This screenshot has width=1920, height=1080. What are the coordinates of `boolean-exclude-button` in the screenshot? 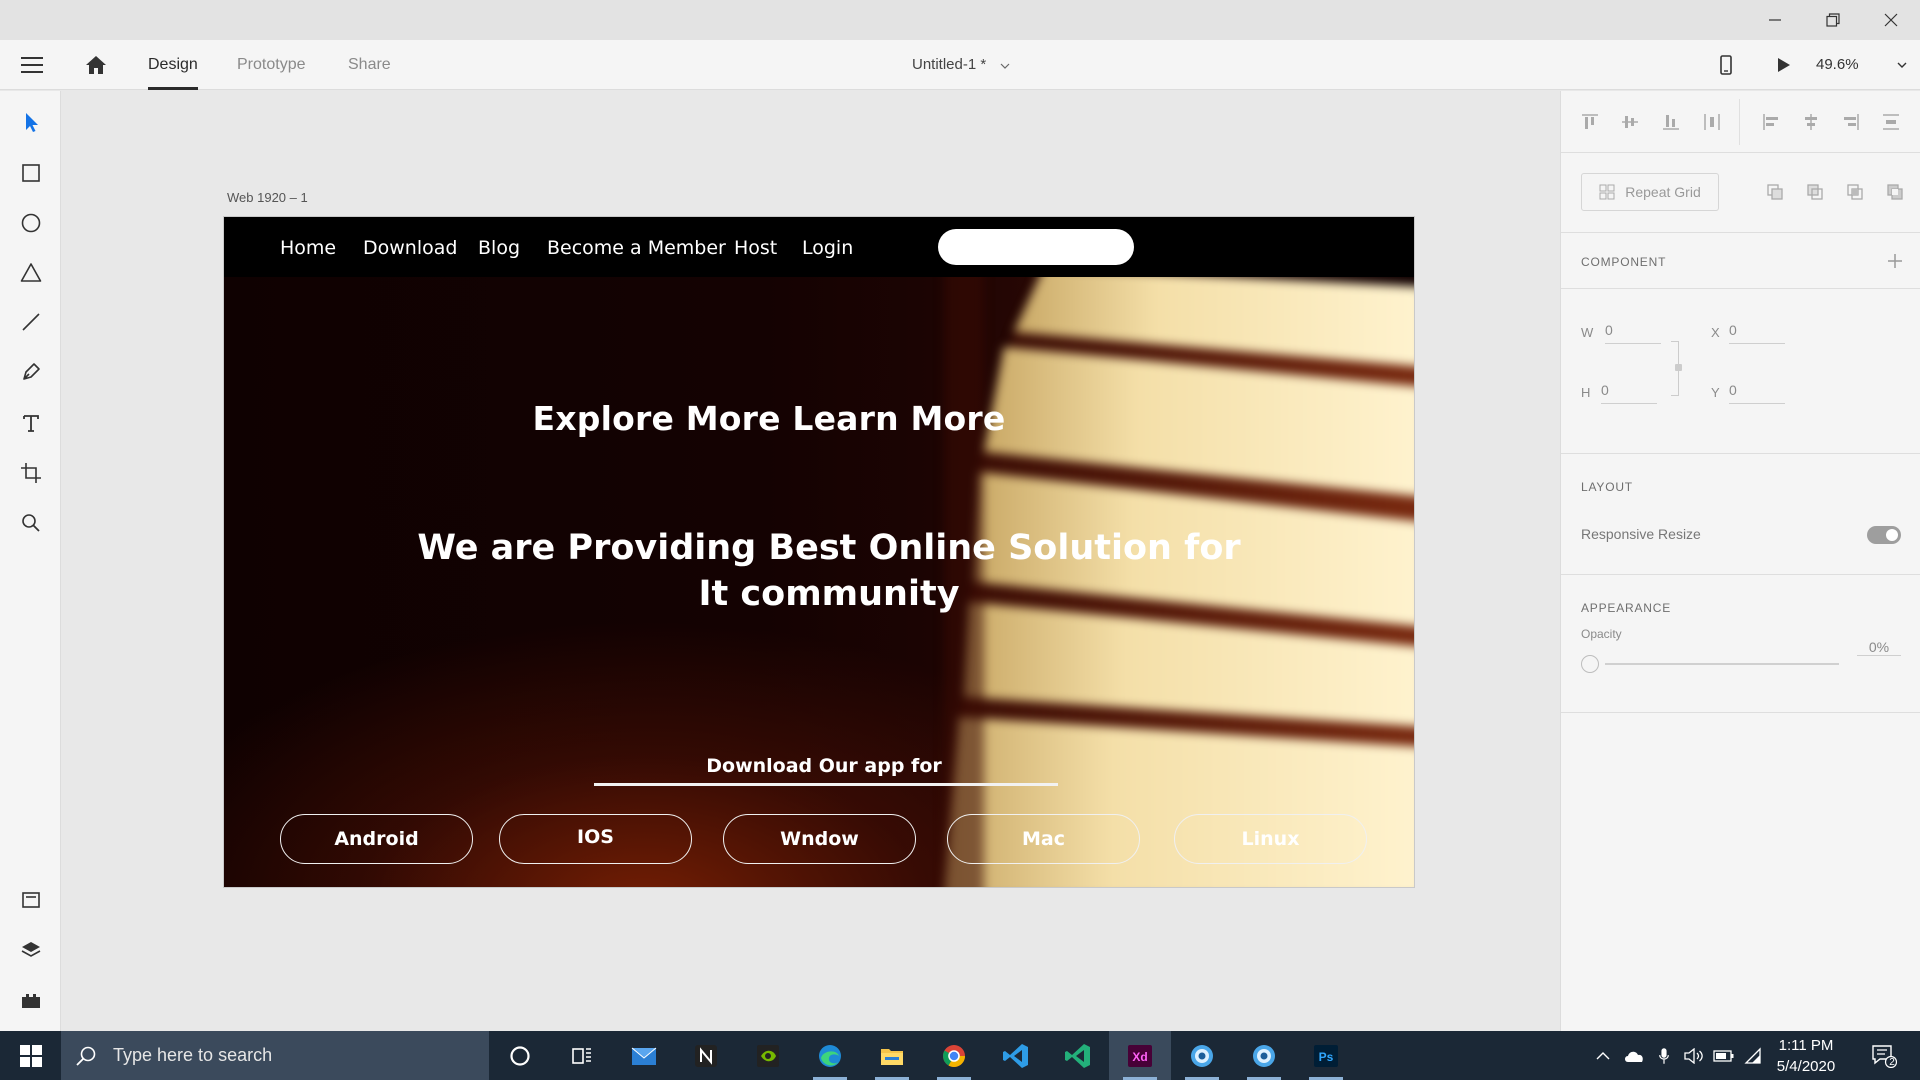 It's located at (1895, 192).